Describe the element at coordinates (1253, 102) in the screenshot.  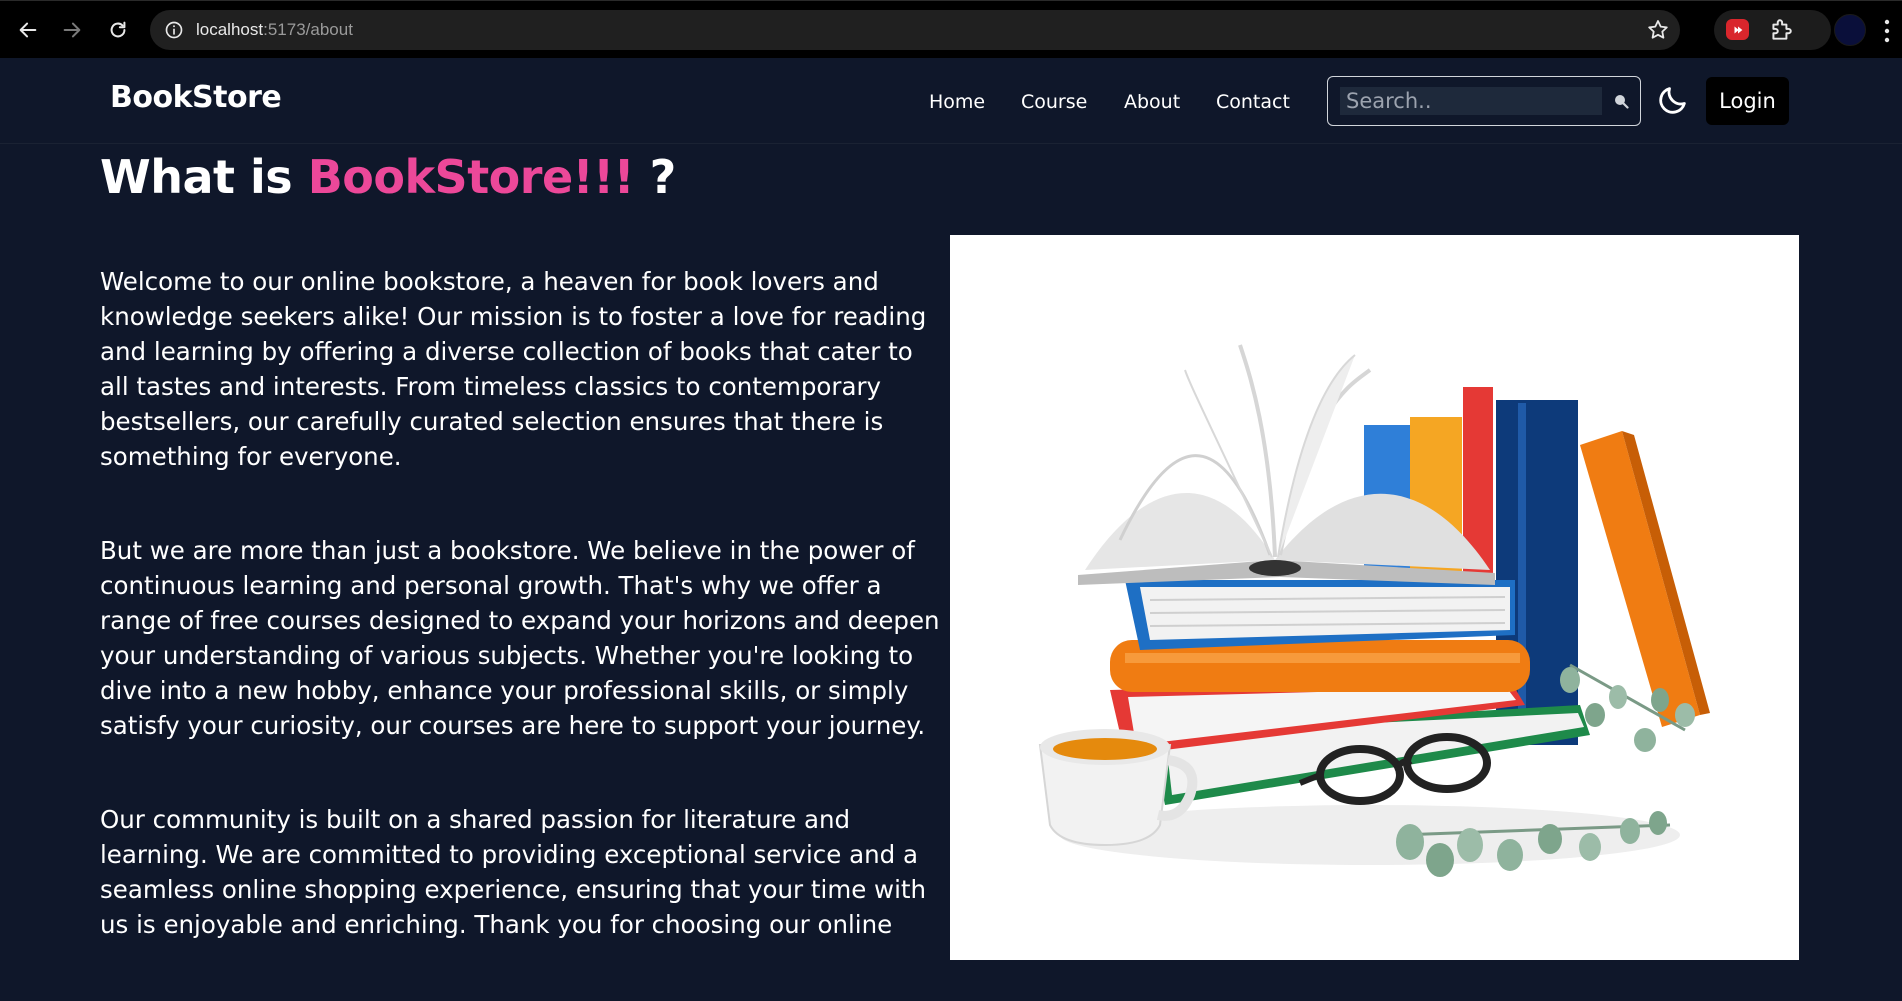
I see `nav-link-contact: Contact` at that location.